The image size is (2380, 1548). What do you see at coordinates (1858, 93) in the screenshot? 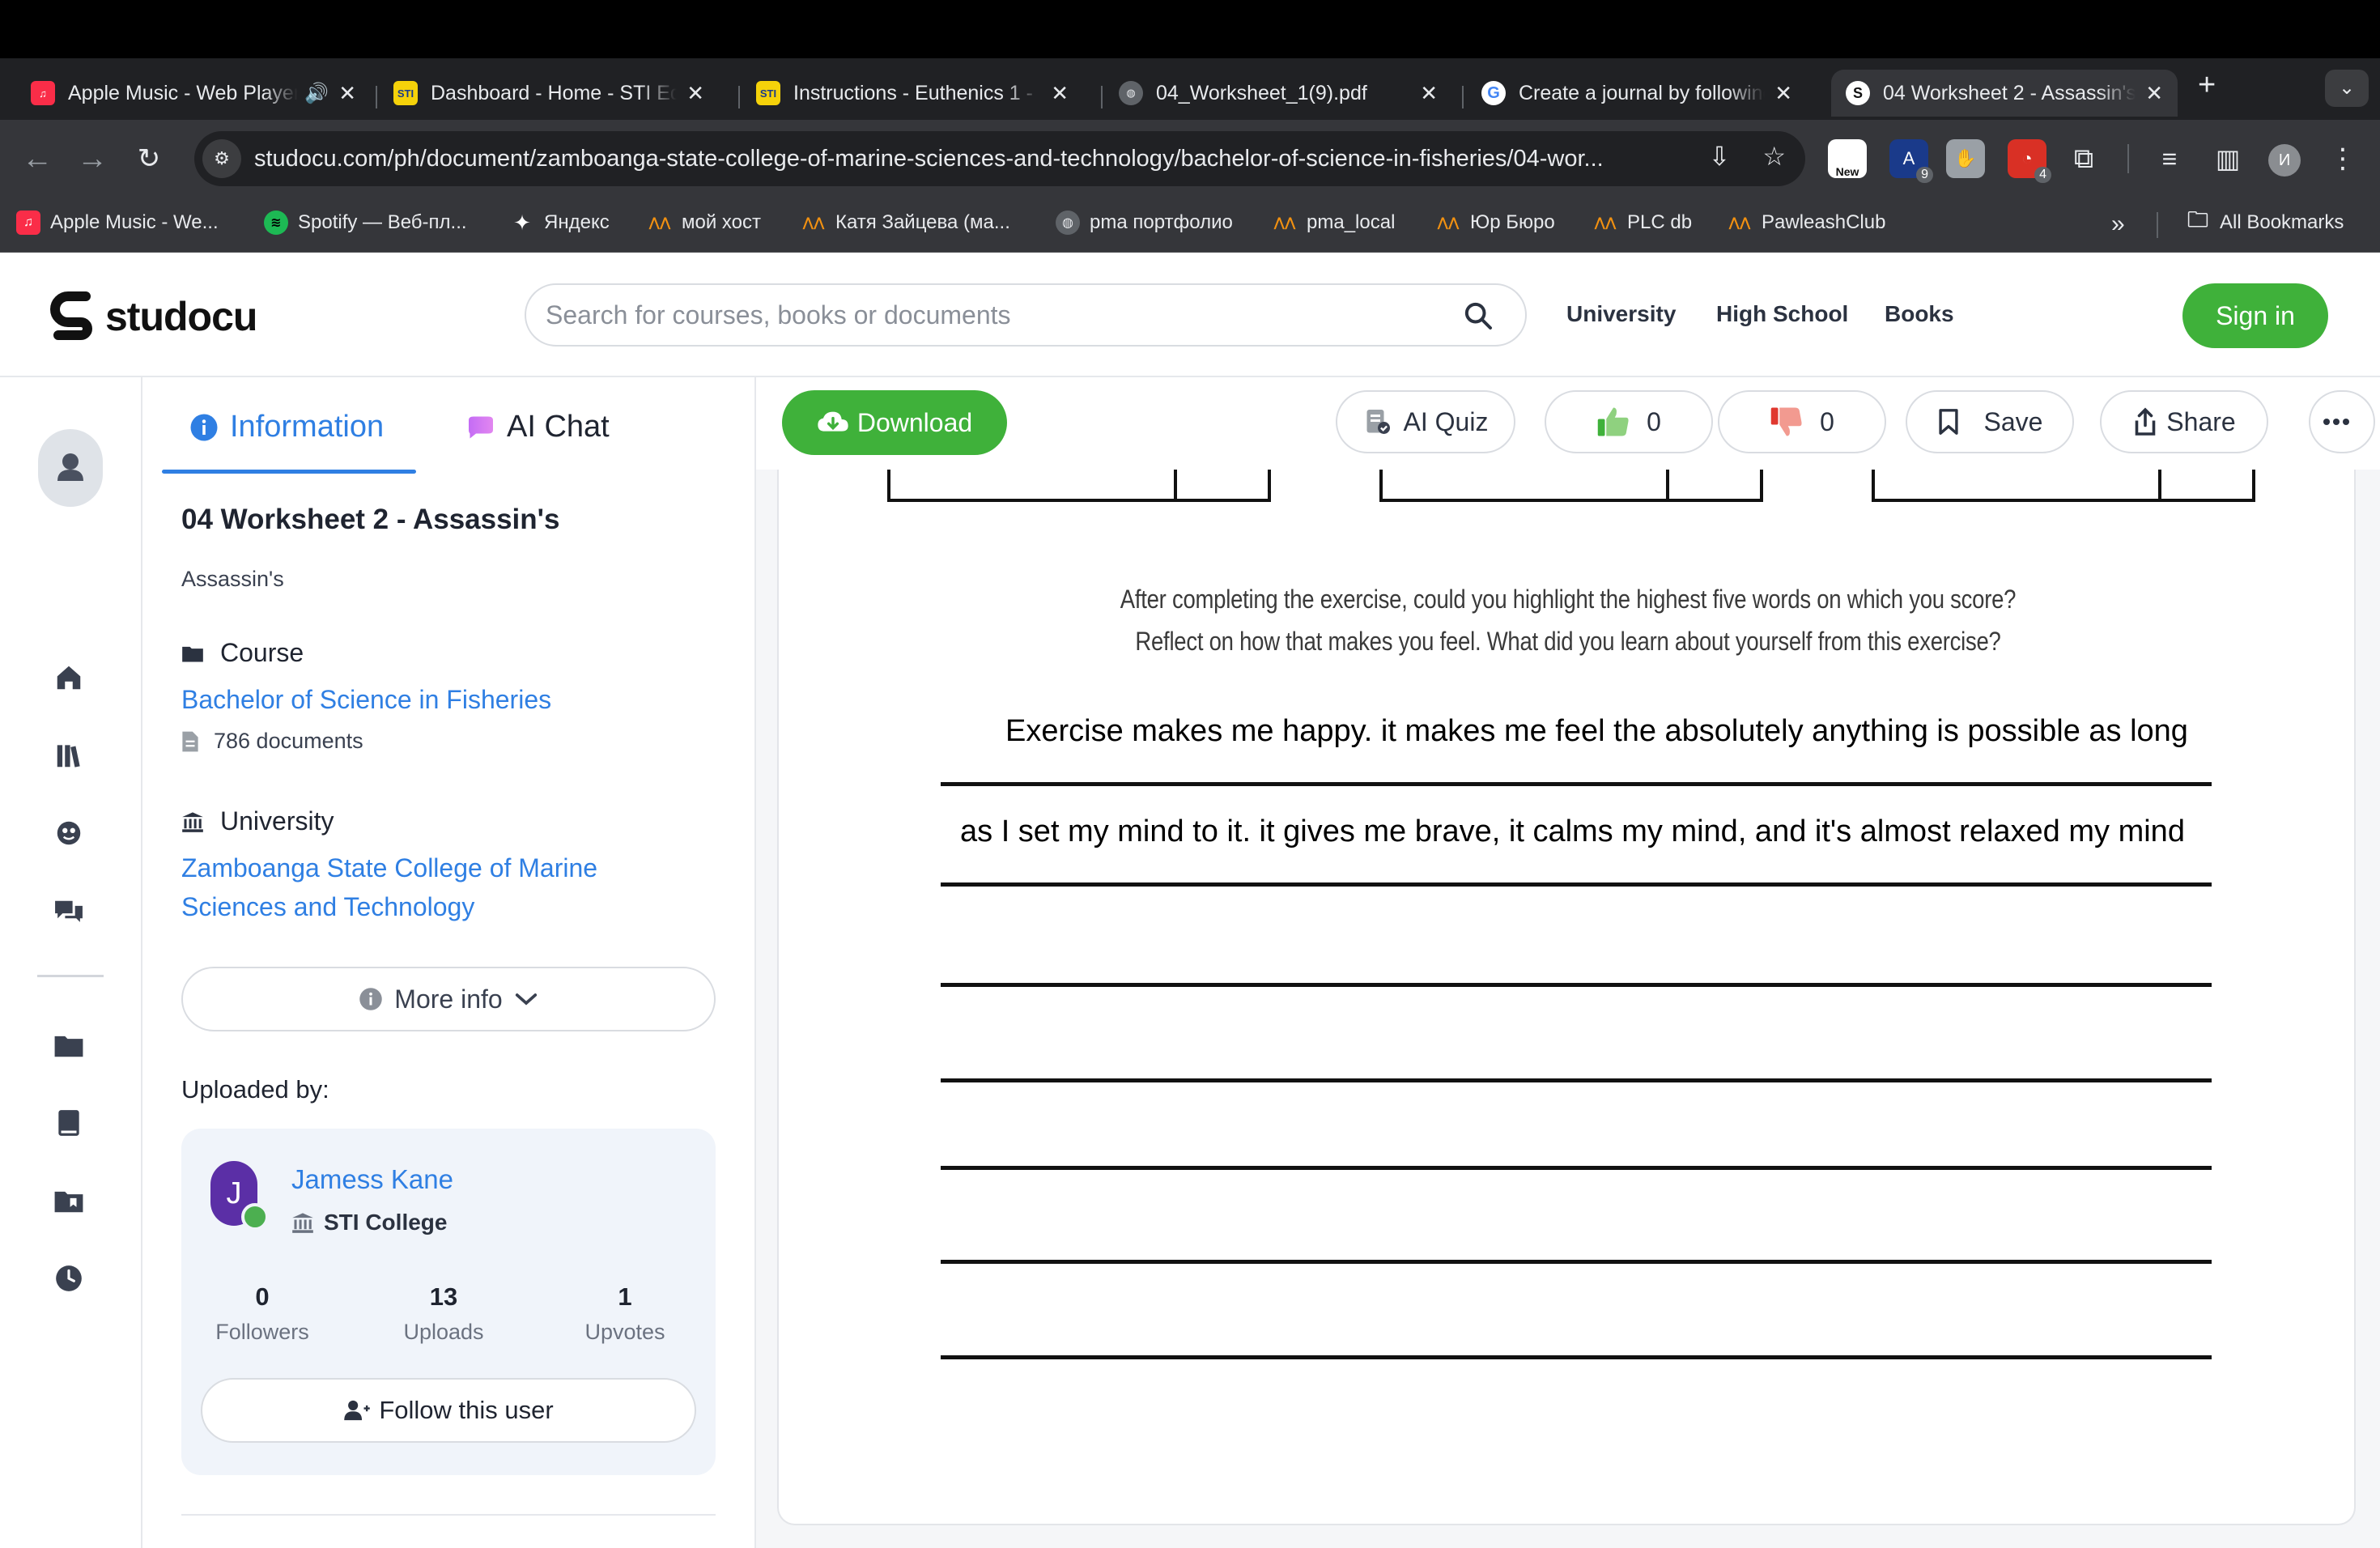
I see `studocu-icon: S` at bounding box center [1858, 93].